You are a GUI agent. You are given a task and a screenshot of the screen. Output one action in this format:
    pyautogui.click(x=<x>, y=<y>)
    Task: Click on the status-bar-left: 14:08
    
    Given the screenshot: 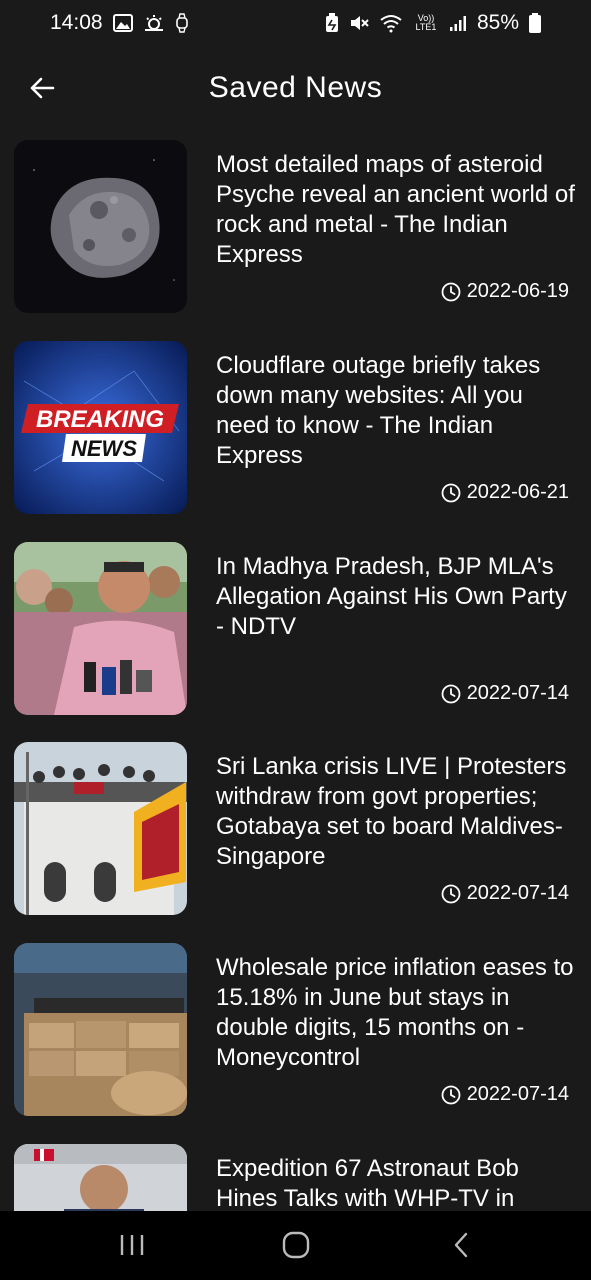 What is the action you would take?
    pyautogui.click(x=119, y=23)
    